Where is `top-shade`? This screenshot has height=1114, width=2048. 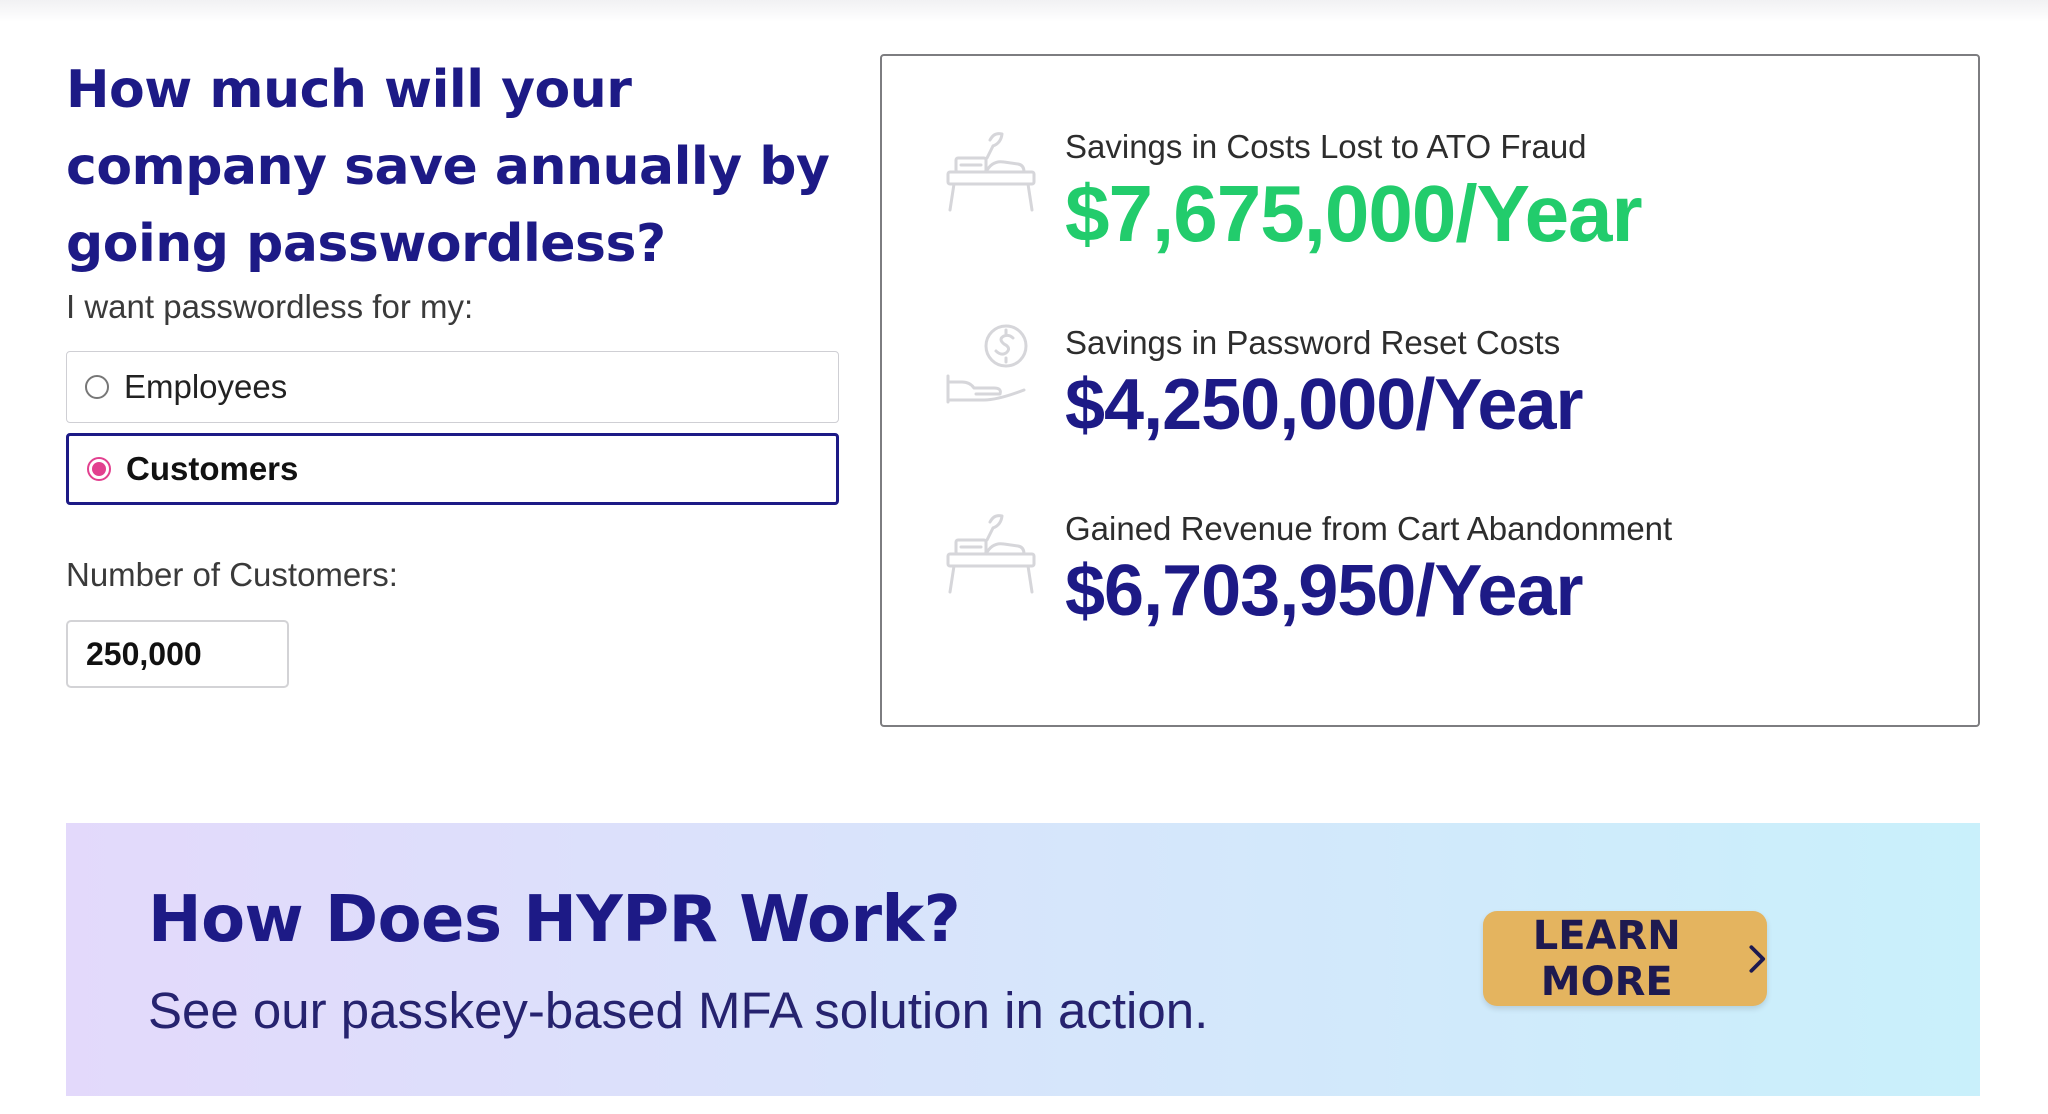
top-shade is located at coordinates (1024, 11).